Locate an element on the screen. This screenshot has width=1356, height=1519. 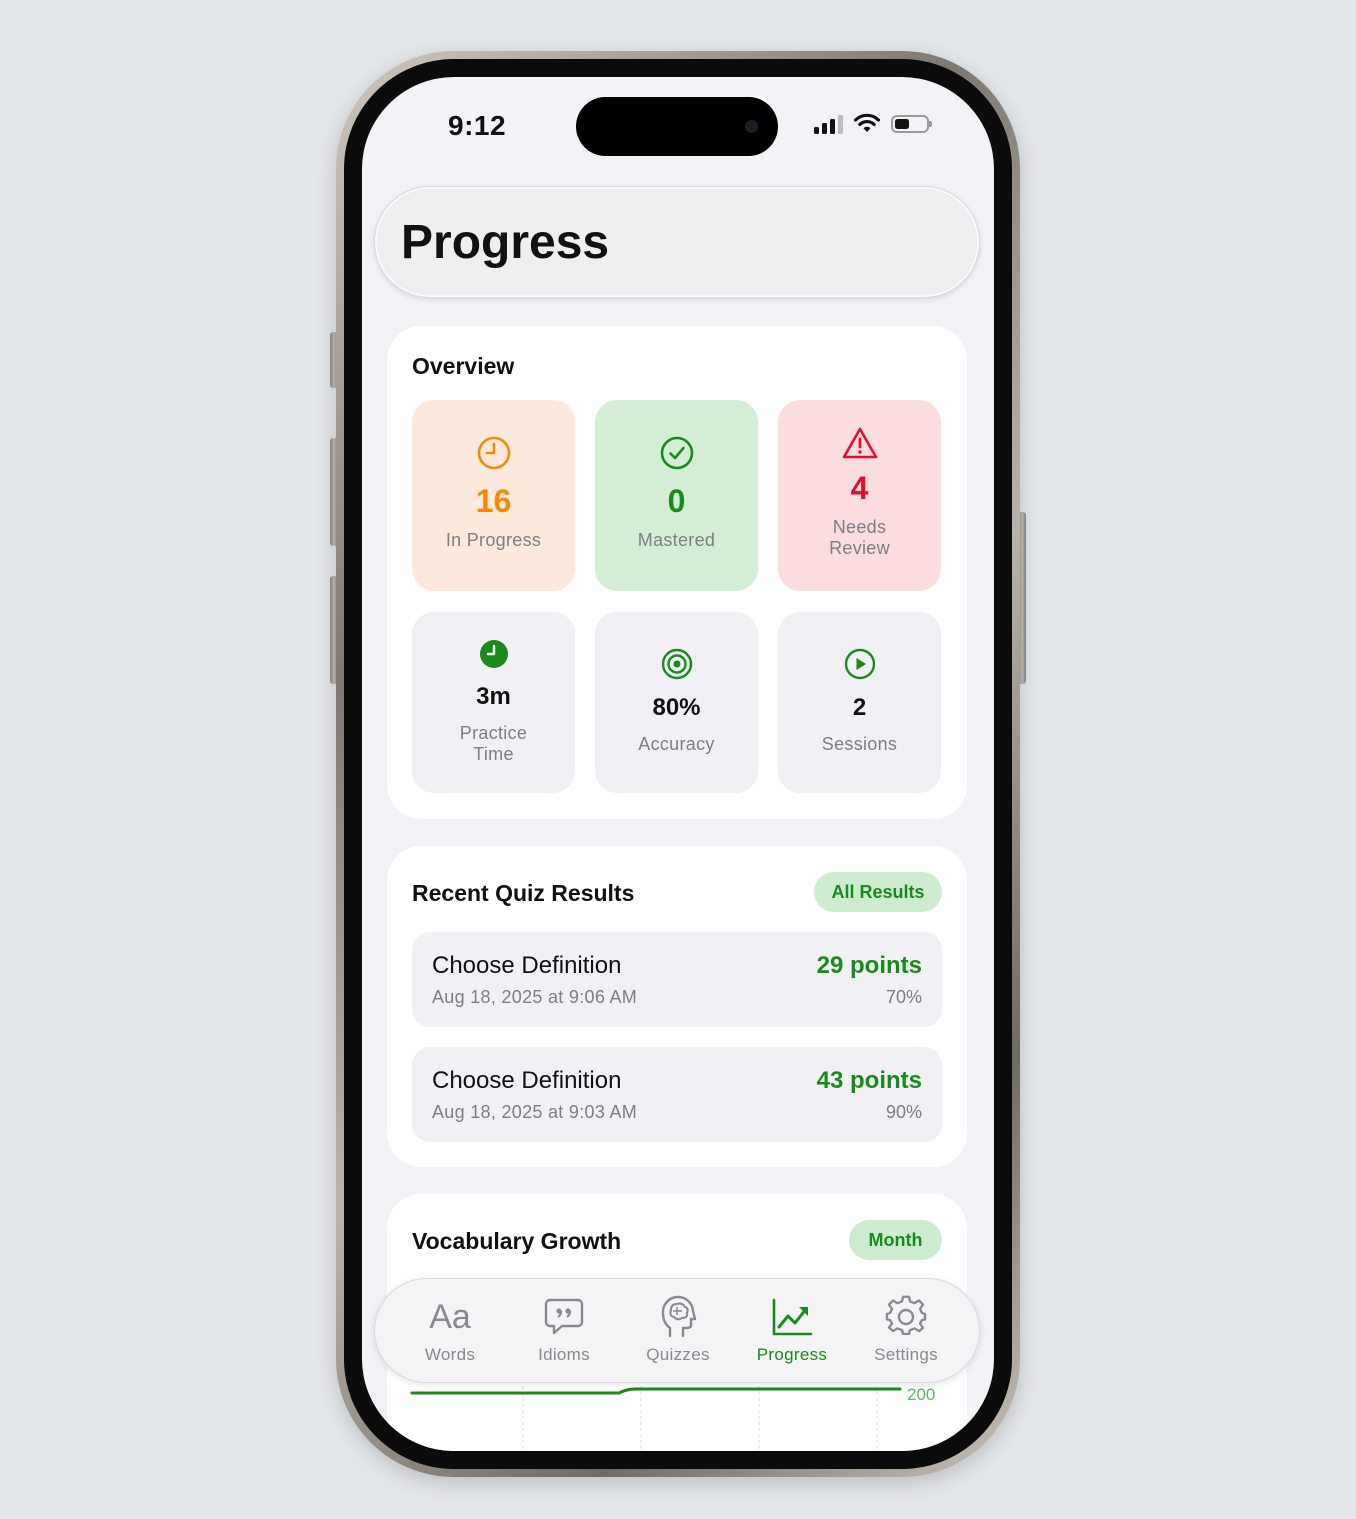
tab-label: Idioms is located at coordinates (564, 1354).